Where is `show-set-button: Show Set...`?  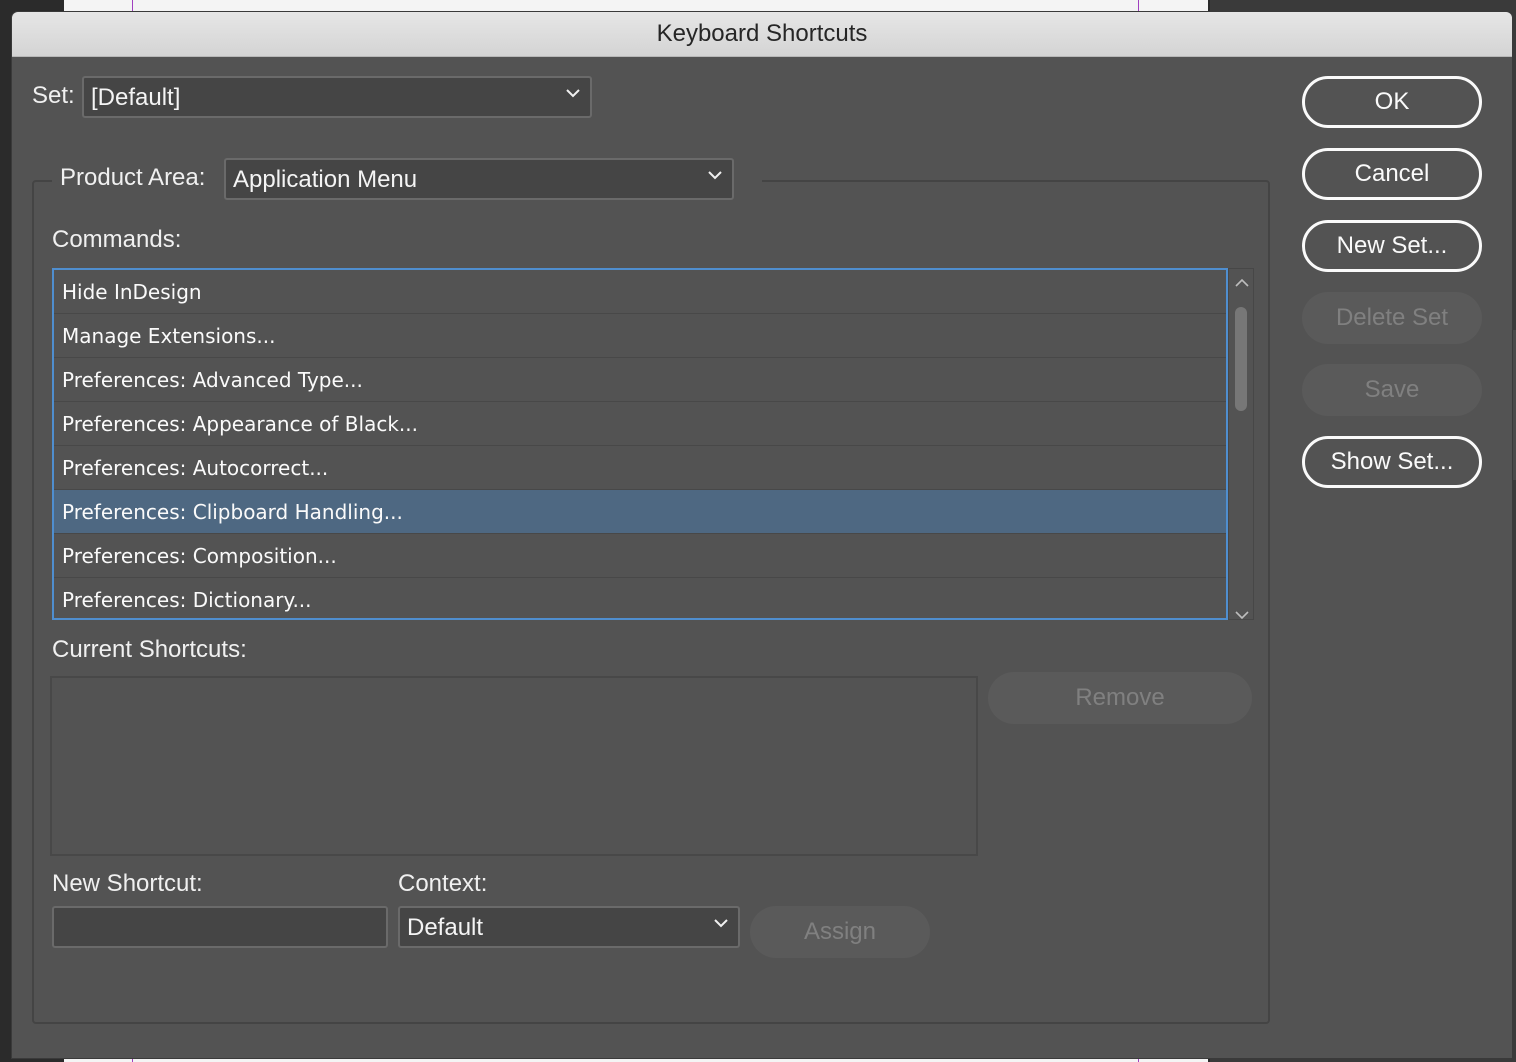 show-set-button: Show Set... is located at coordinates (1392, 462).